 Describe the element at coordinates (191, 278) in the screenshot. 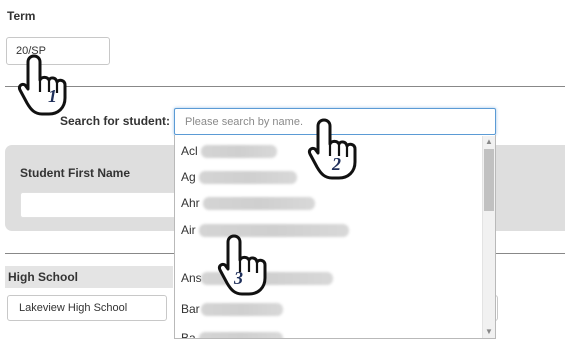

I see `list-item-name: Ans` at that location.